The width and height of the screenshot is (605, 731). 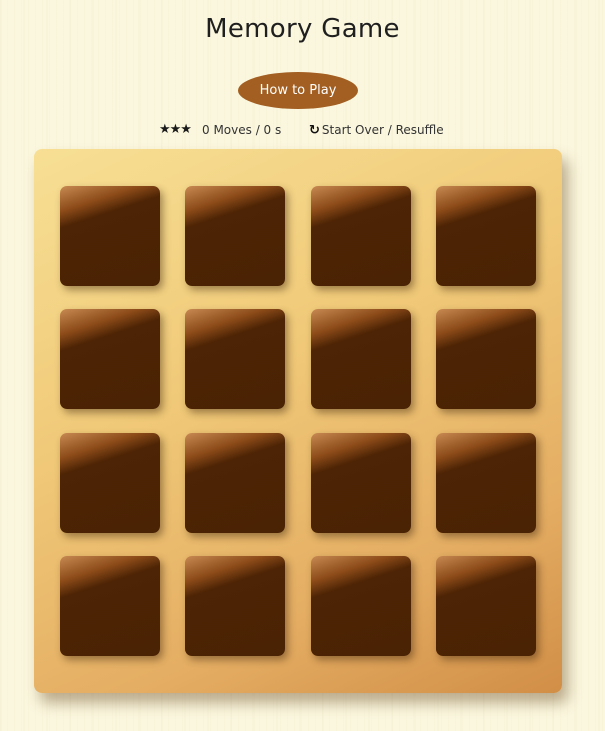 I want to click on restart-icon: ↻, so click(x=314, y=130).